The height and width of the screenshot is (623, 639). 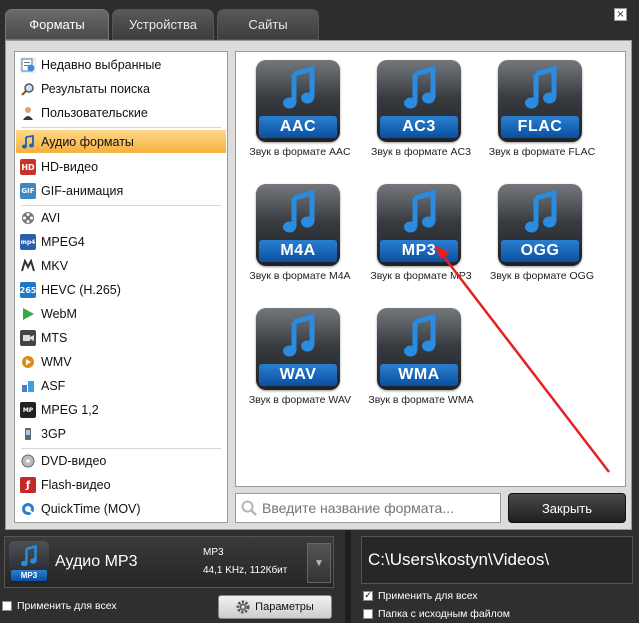 I want to click on music-note-icon: MP3, so click(x=29, y=562).